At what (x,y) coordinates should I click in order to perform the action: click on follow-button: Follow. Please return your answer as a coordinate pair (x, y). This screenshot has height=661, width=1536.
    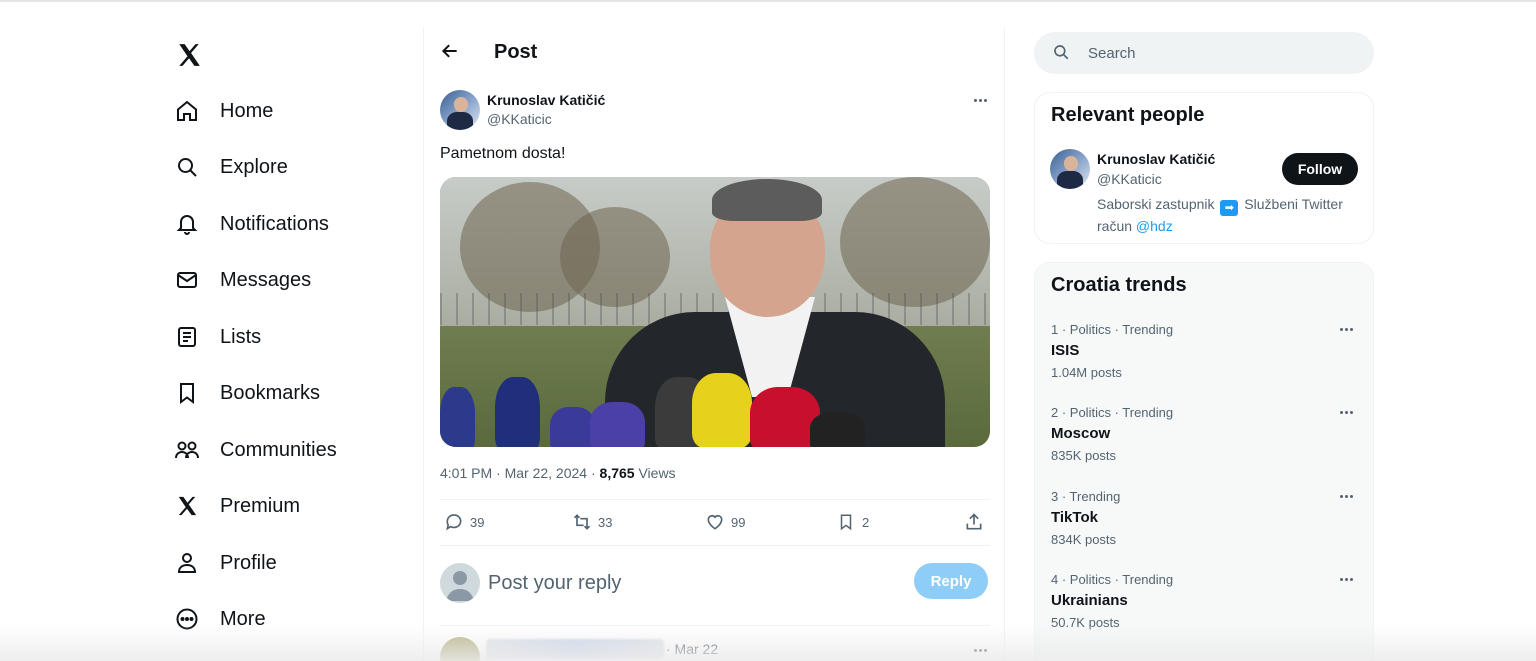
    Looking at the image, I should click on (1320, 169).